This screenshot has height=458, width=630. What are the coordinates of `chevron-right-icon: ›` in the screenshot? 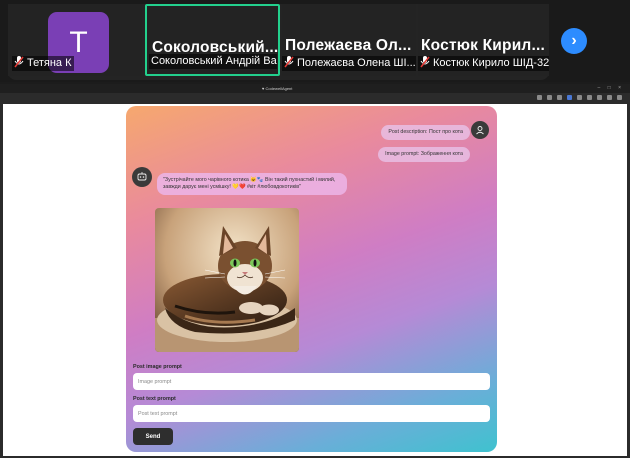 It's located at (574, 40).